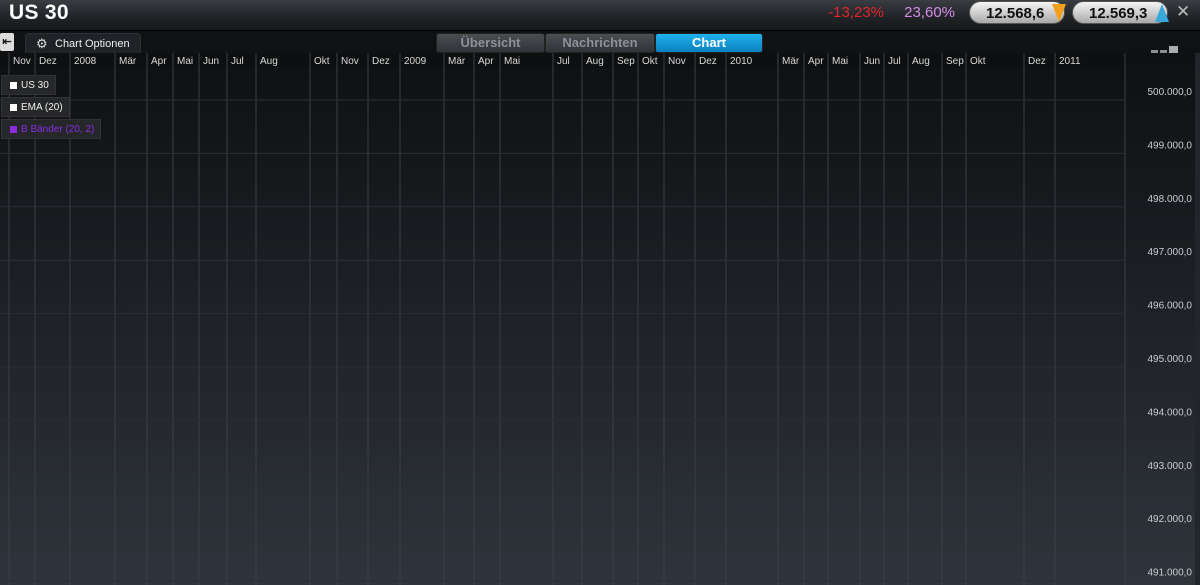 This screenshot has width=1200, height=585. What do you see at coordinates (85, 61) in the screenshot?
I see `x-tick-label: 2008` at bounding box center [85, 61].